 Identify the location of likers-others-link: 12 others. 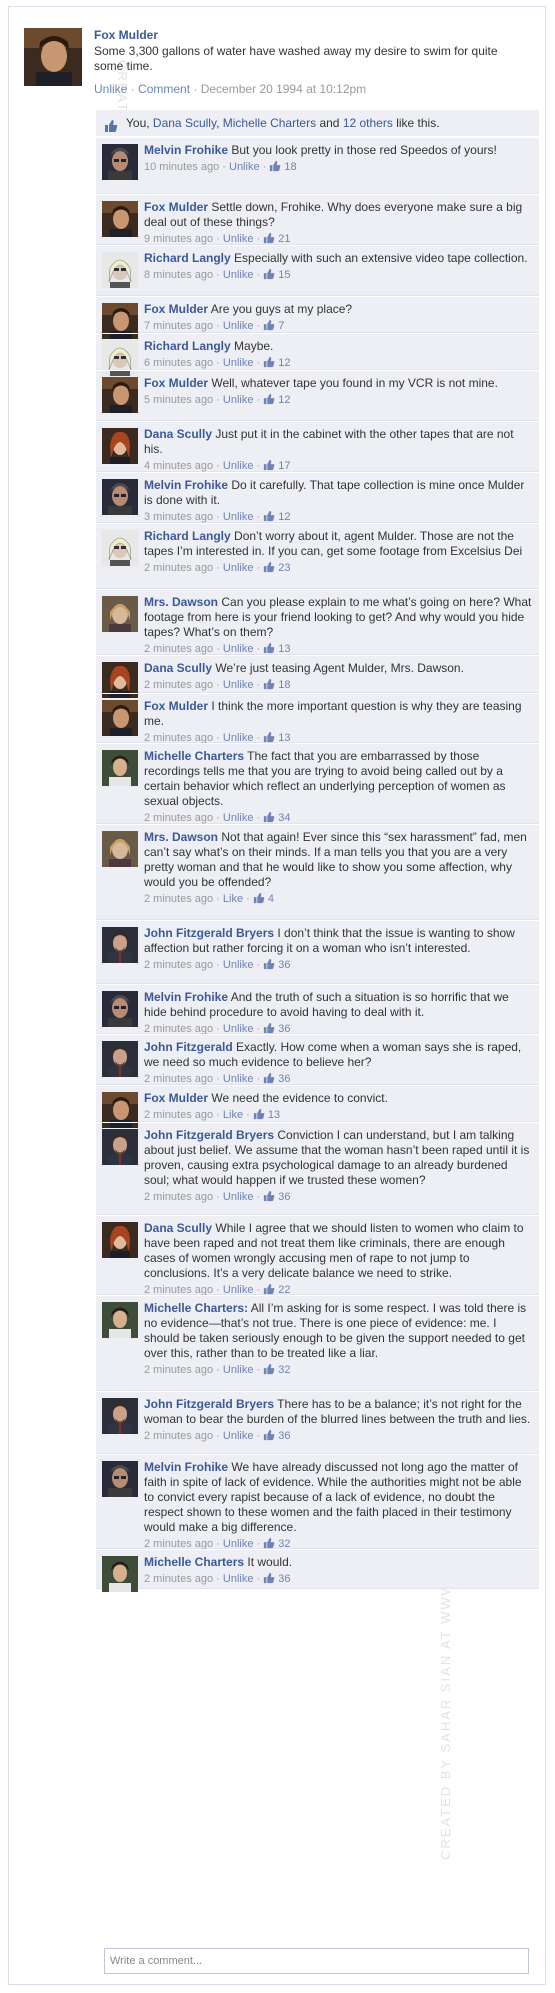
(368, 123).